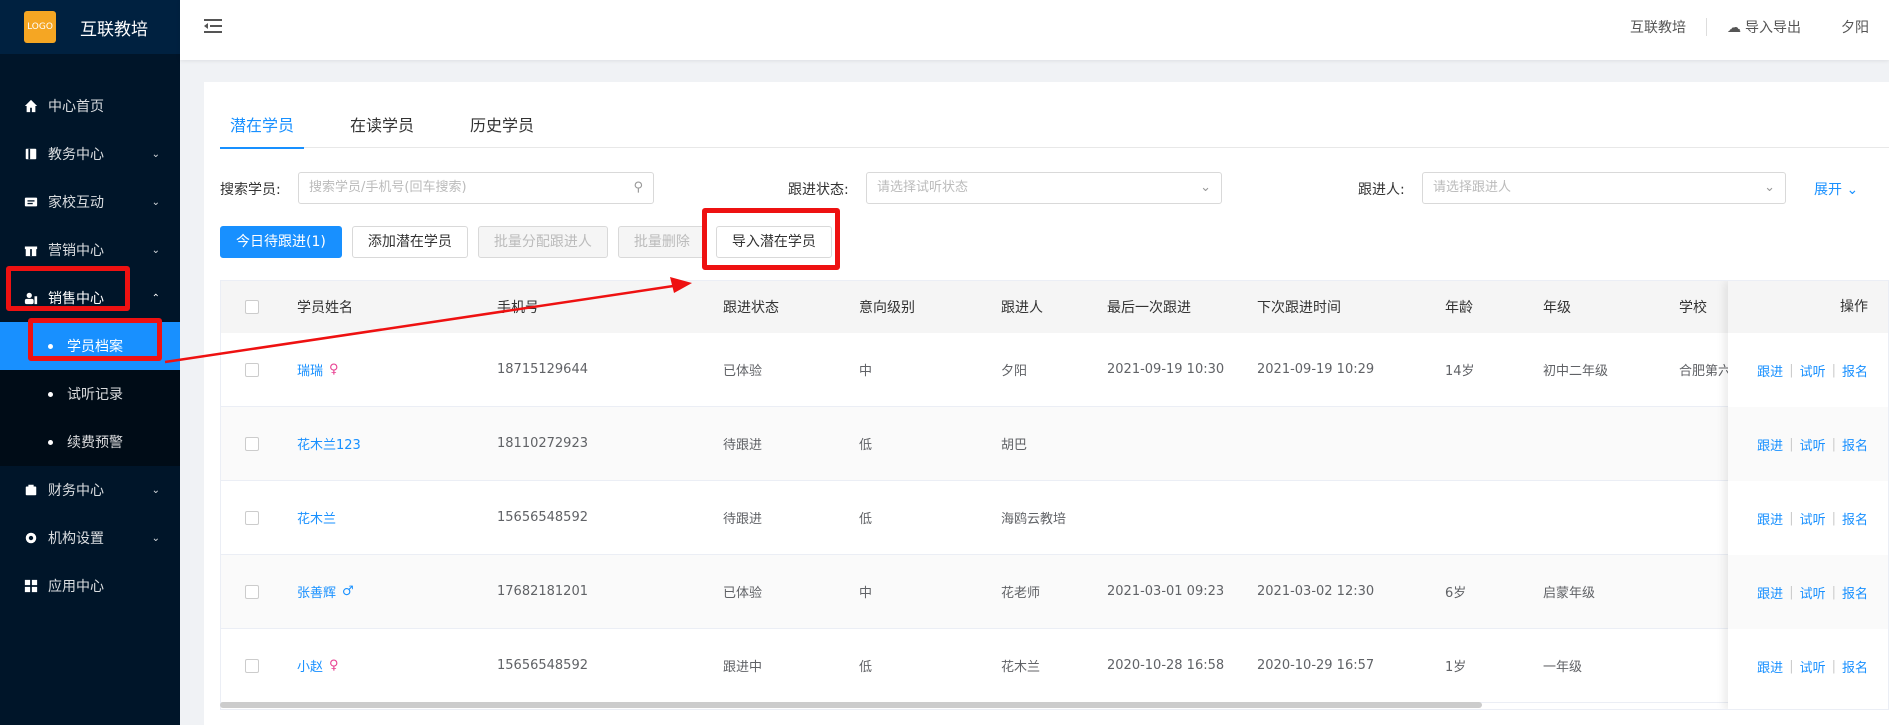 Image resolution: width=1889 pixels, height=725 pixels. I want to click on cell-name: 张善辉, so click(316, 591).